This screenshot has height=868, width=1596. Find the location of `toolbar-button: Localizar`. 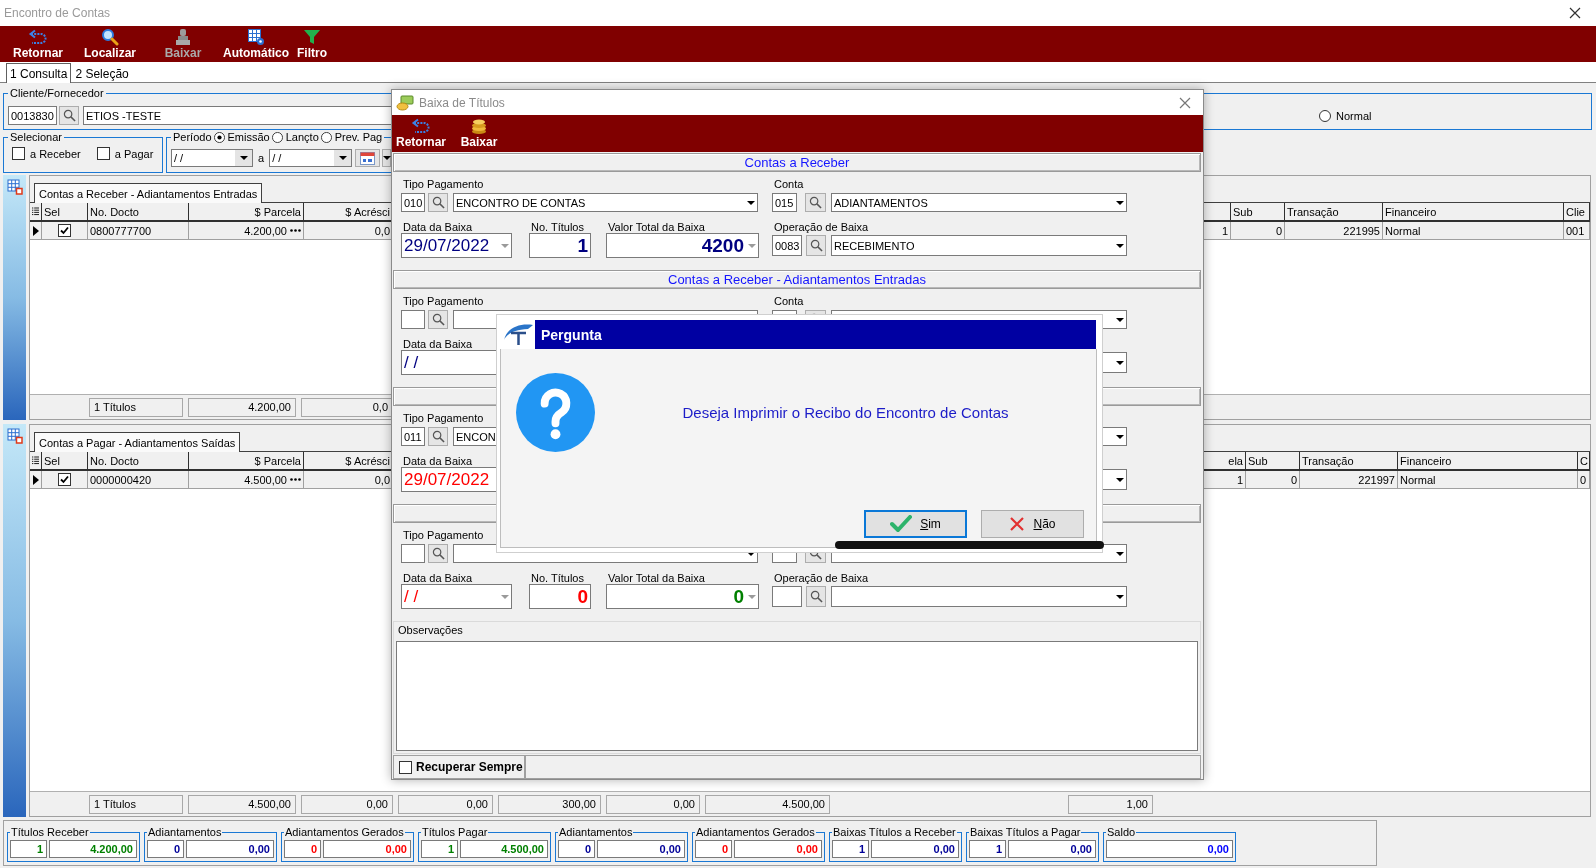

toolbar-button: Localizar is located at coordinates (110, 44).